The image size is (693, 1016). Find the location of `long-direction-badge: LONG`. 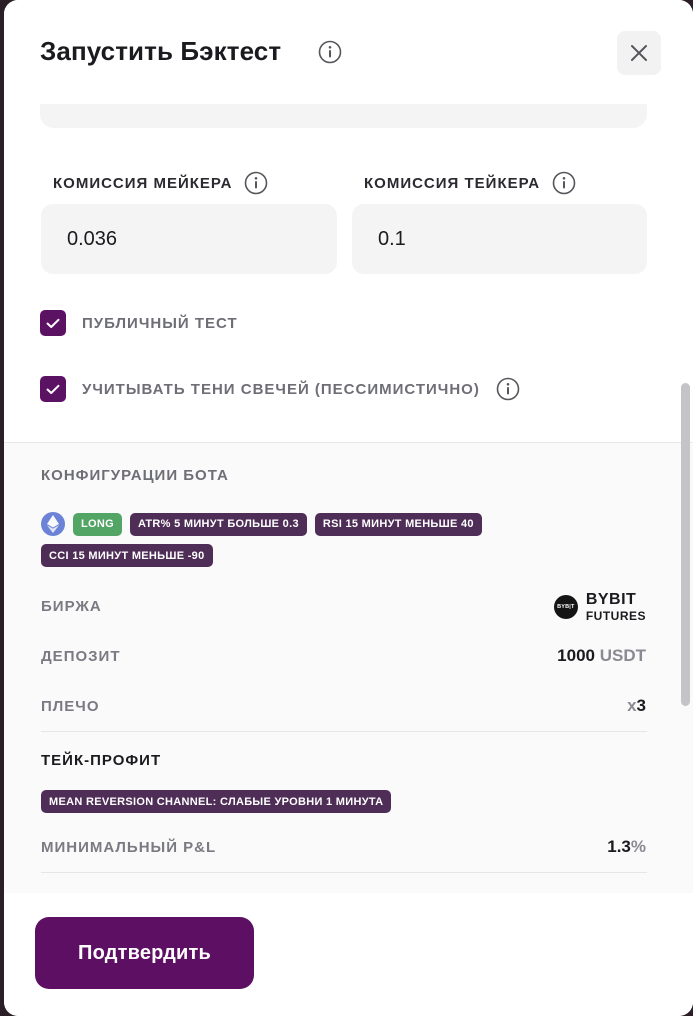

long-direction-badge: LONG is located at coordinates (97, 524).